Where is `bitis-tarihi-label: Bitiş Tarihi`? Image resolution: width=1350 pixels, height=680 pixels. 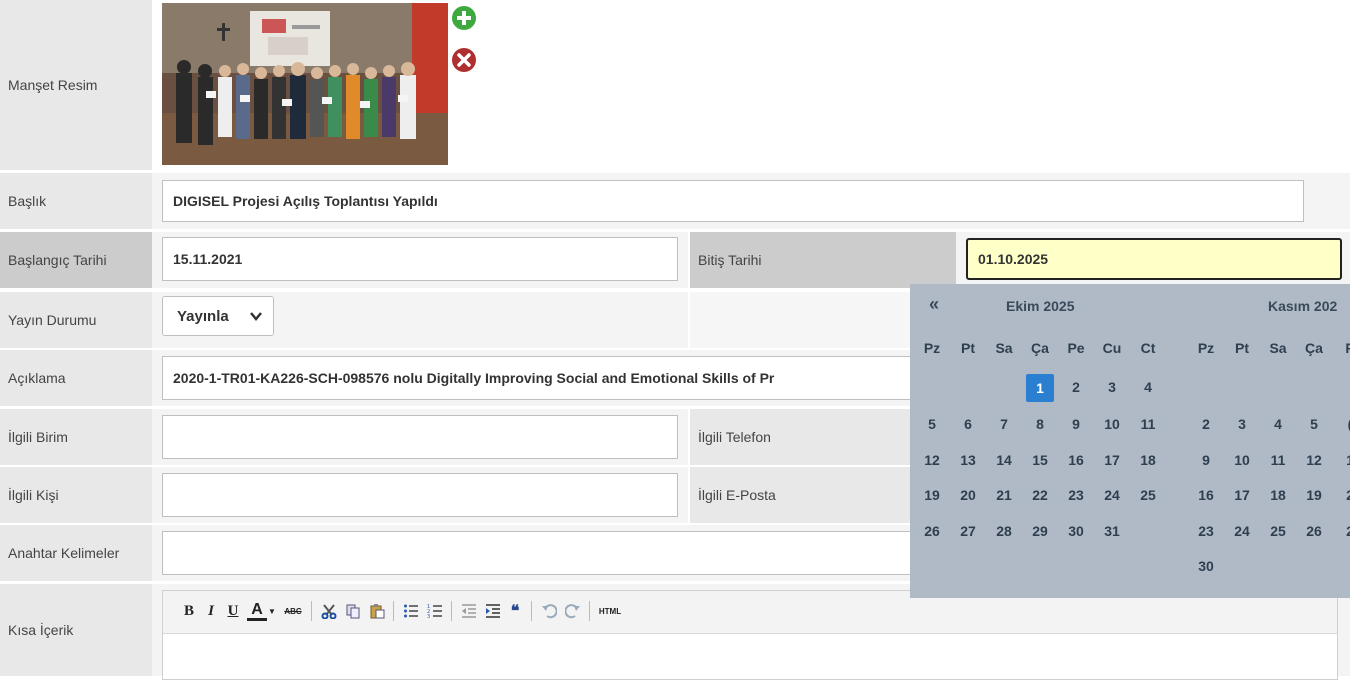 bitis-tarihi-label: Bitiş Tarihi is located at coordinates (823, 260).